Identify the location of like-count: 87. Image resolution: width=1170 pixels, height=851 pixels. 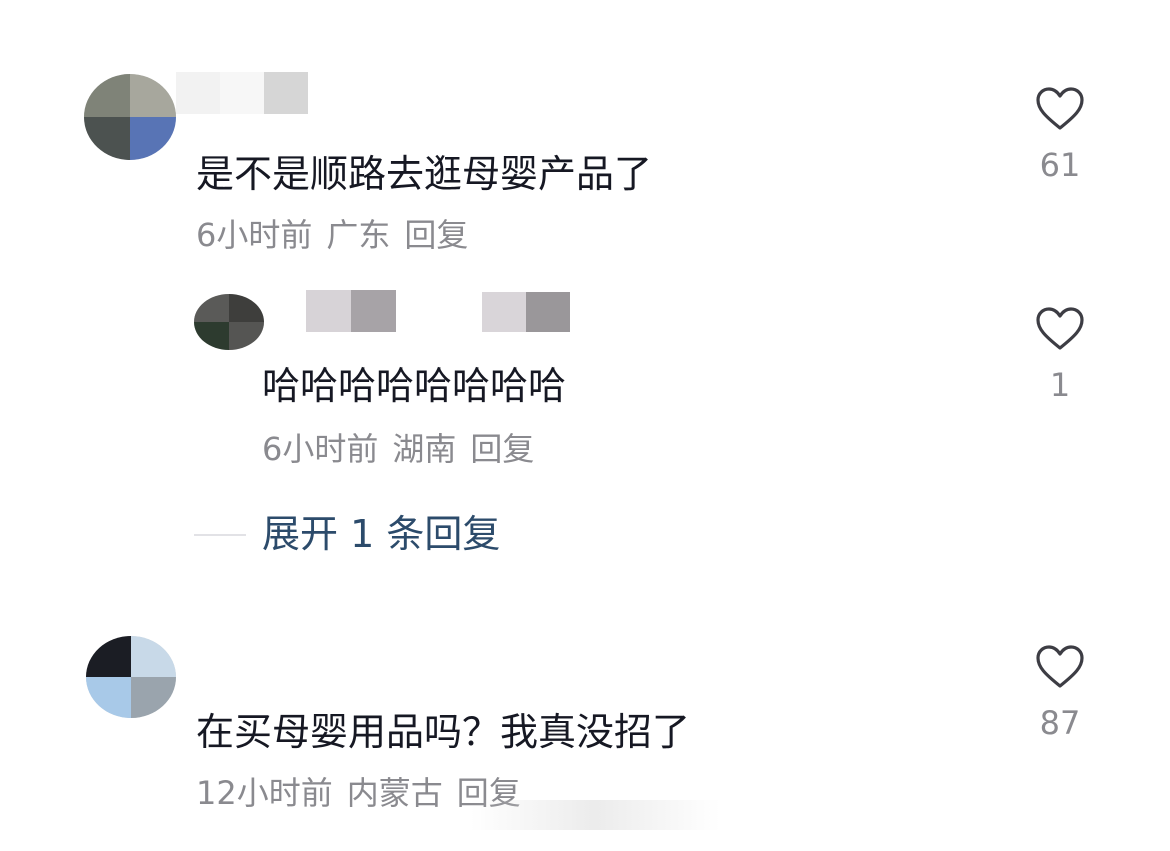
(1060, 723).